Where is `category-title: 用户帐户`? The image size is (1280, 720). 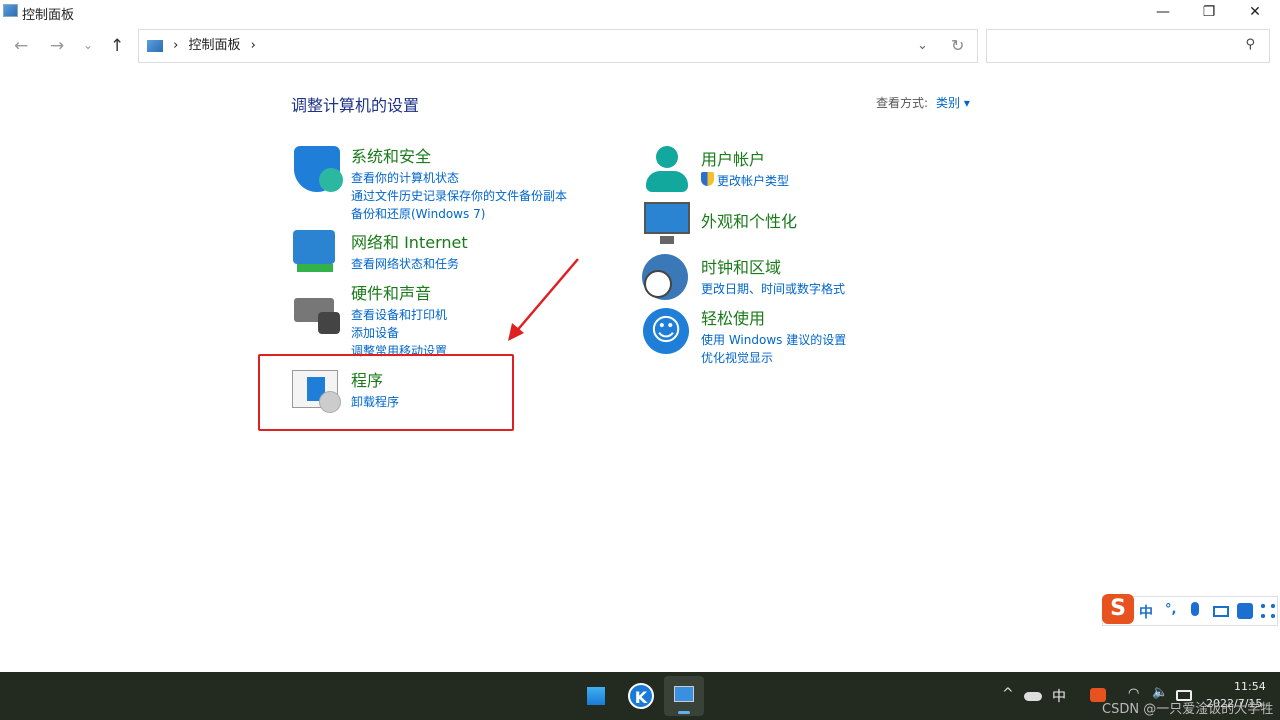 category-title: 用户帐户 is located at coordinates (745, 158).